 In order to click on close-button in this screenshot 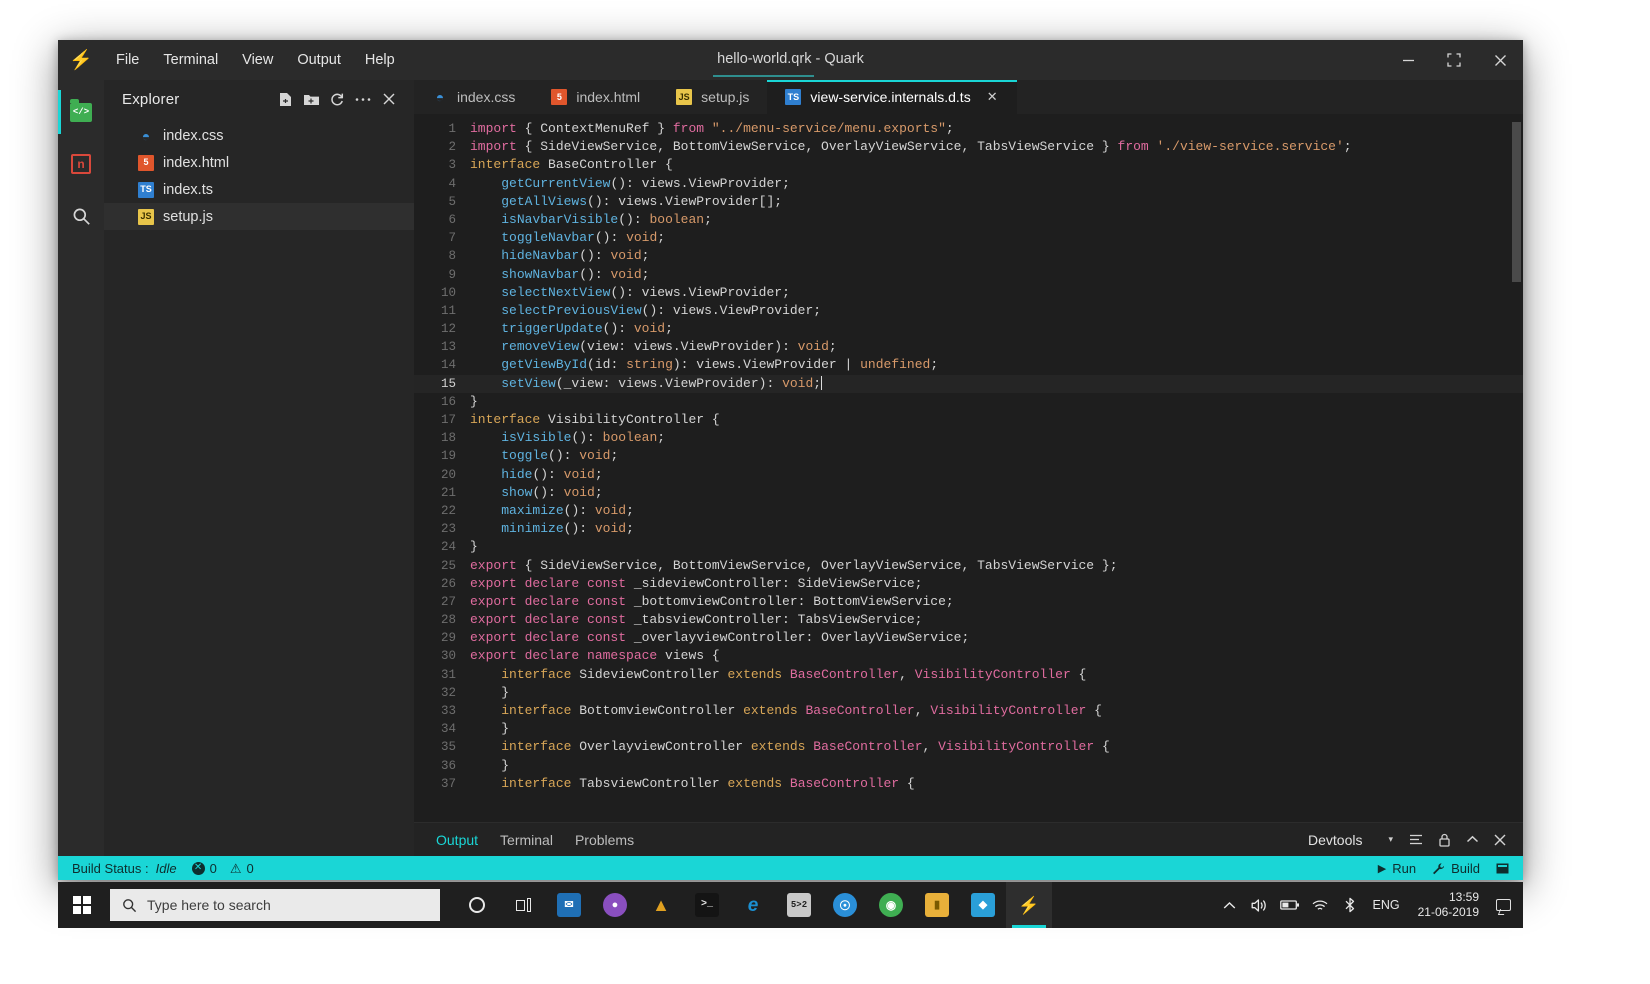, I will do `click(1500, 60)`.